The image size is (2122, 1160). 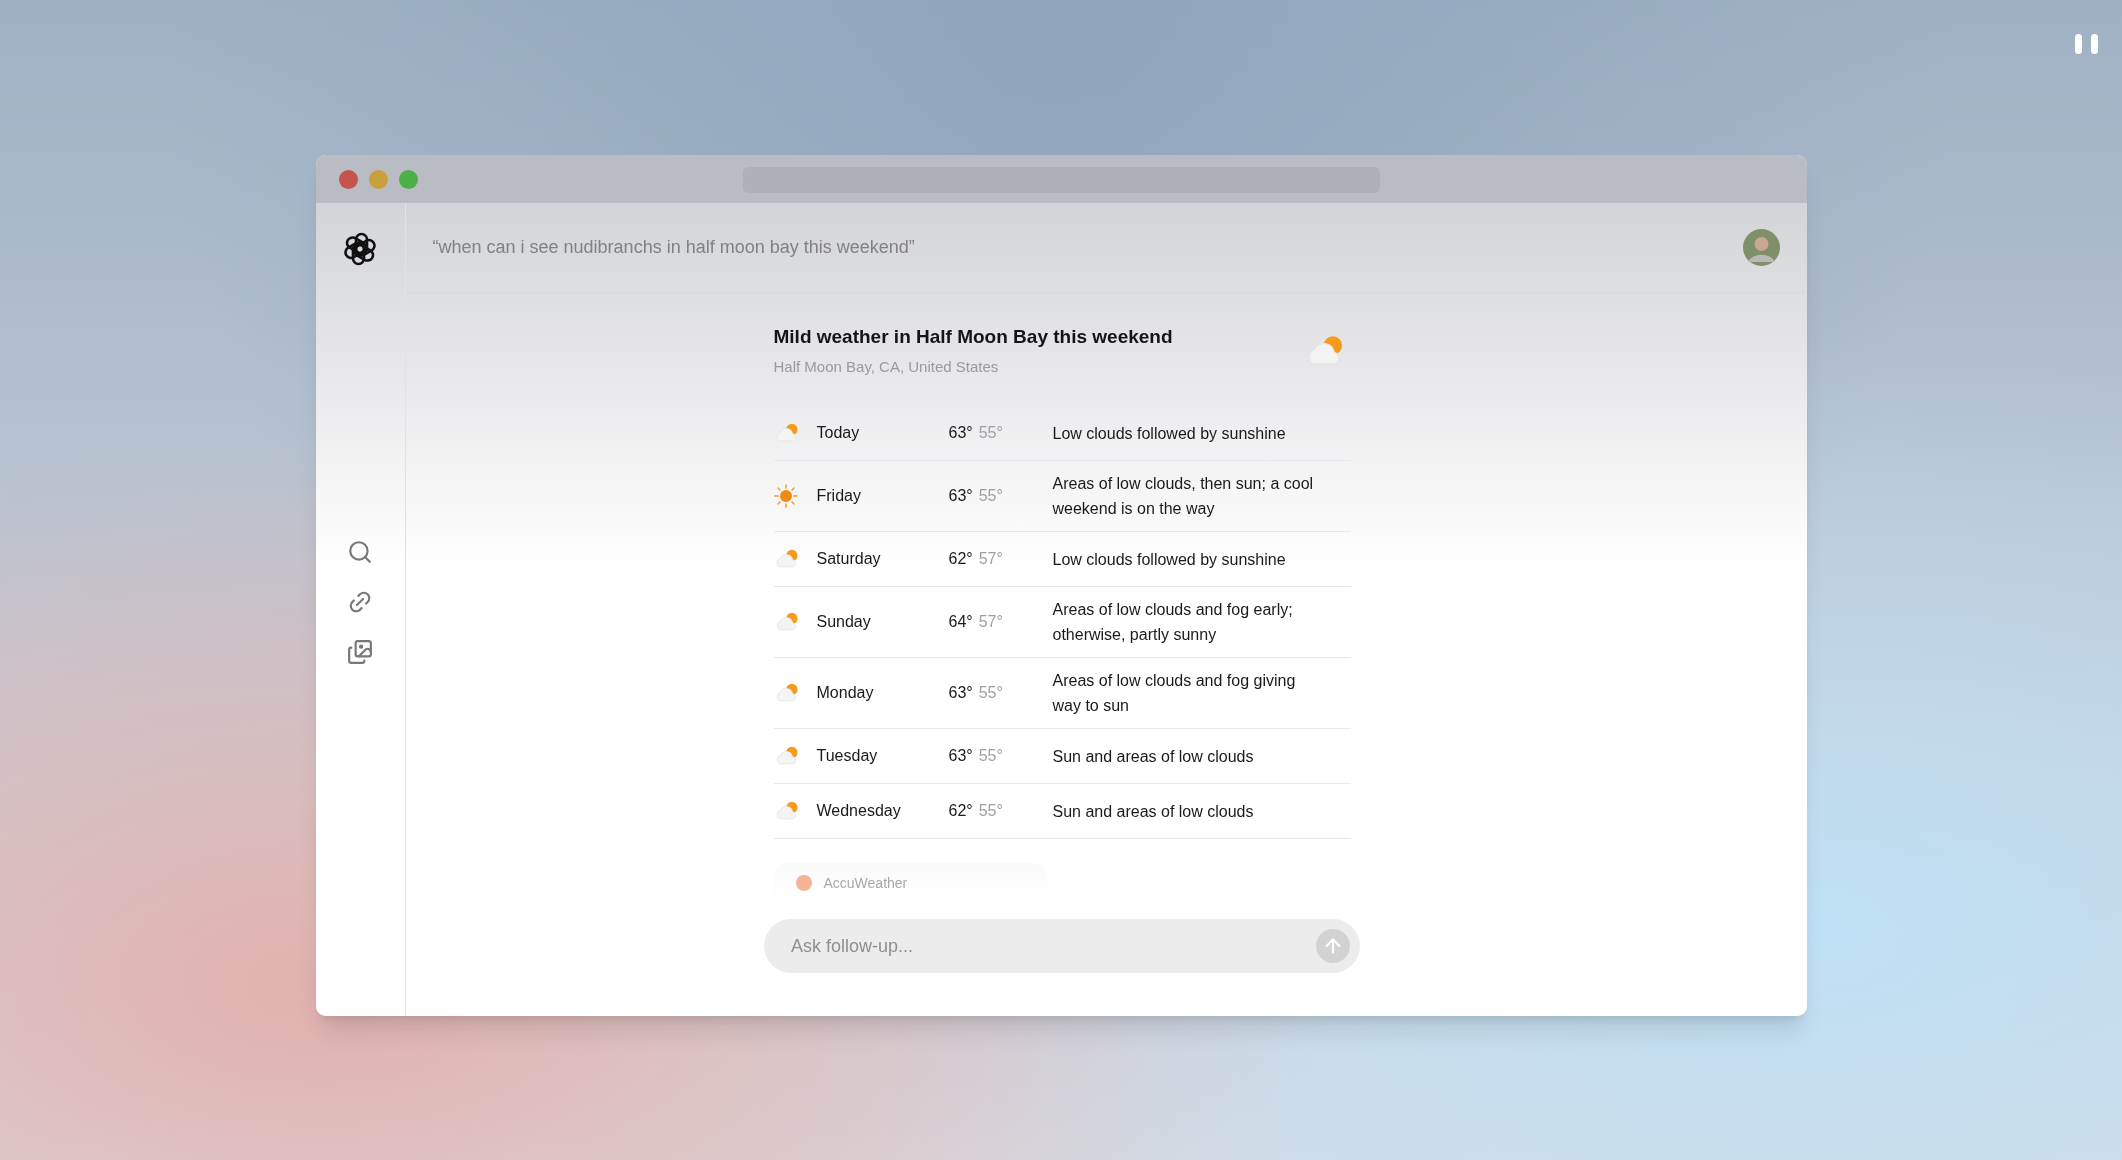 What do you see at coordinates (360, 652) in the screenshot?
I see `images-icon` at bounding box center [360, 652].